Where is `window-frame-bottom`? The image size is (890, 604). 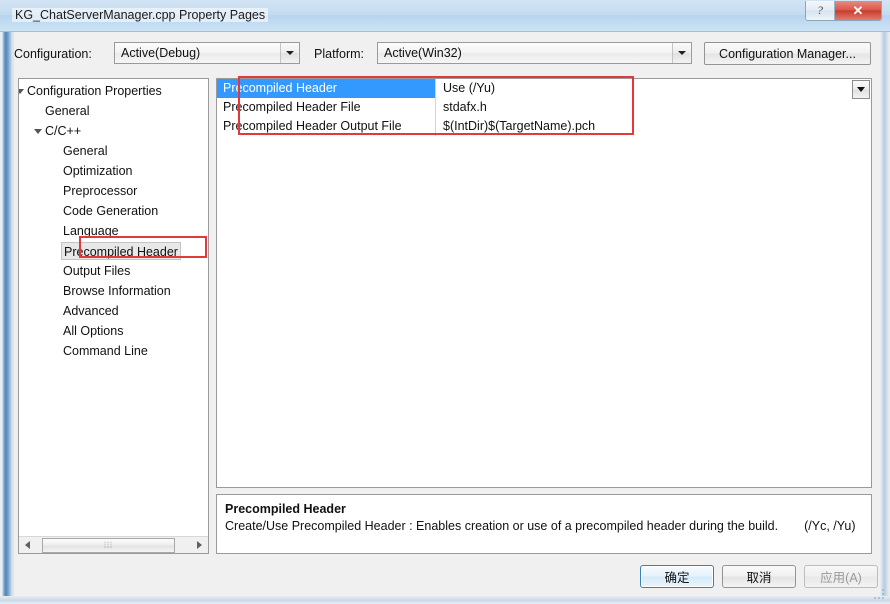 window-frame-bottom is located at coordinates (445, 600).